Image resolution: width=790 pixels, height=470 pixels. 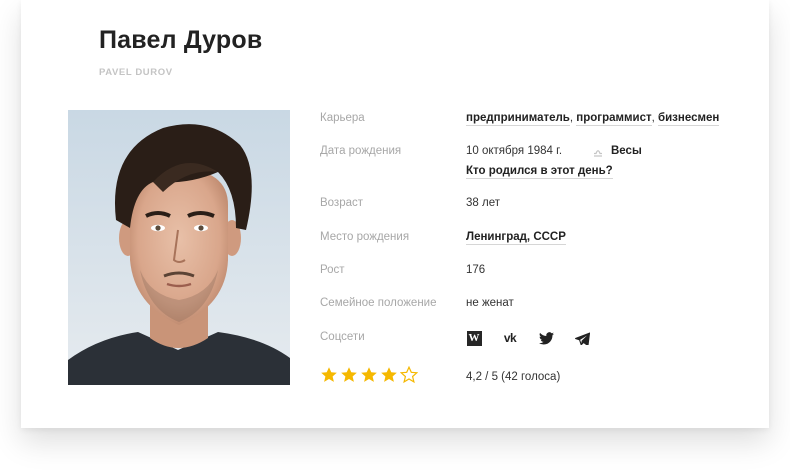 I want to click on vk-icon: vk, so click(x=510, y=338).